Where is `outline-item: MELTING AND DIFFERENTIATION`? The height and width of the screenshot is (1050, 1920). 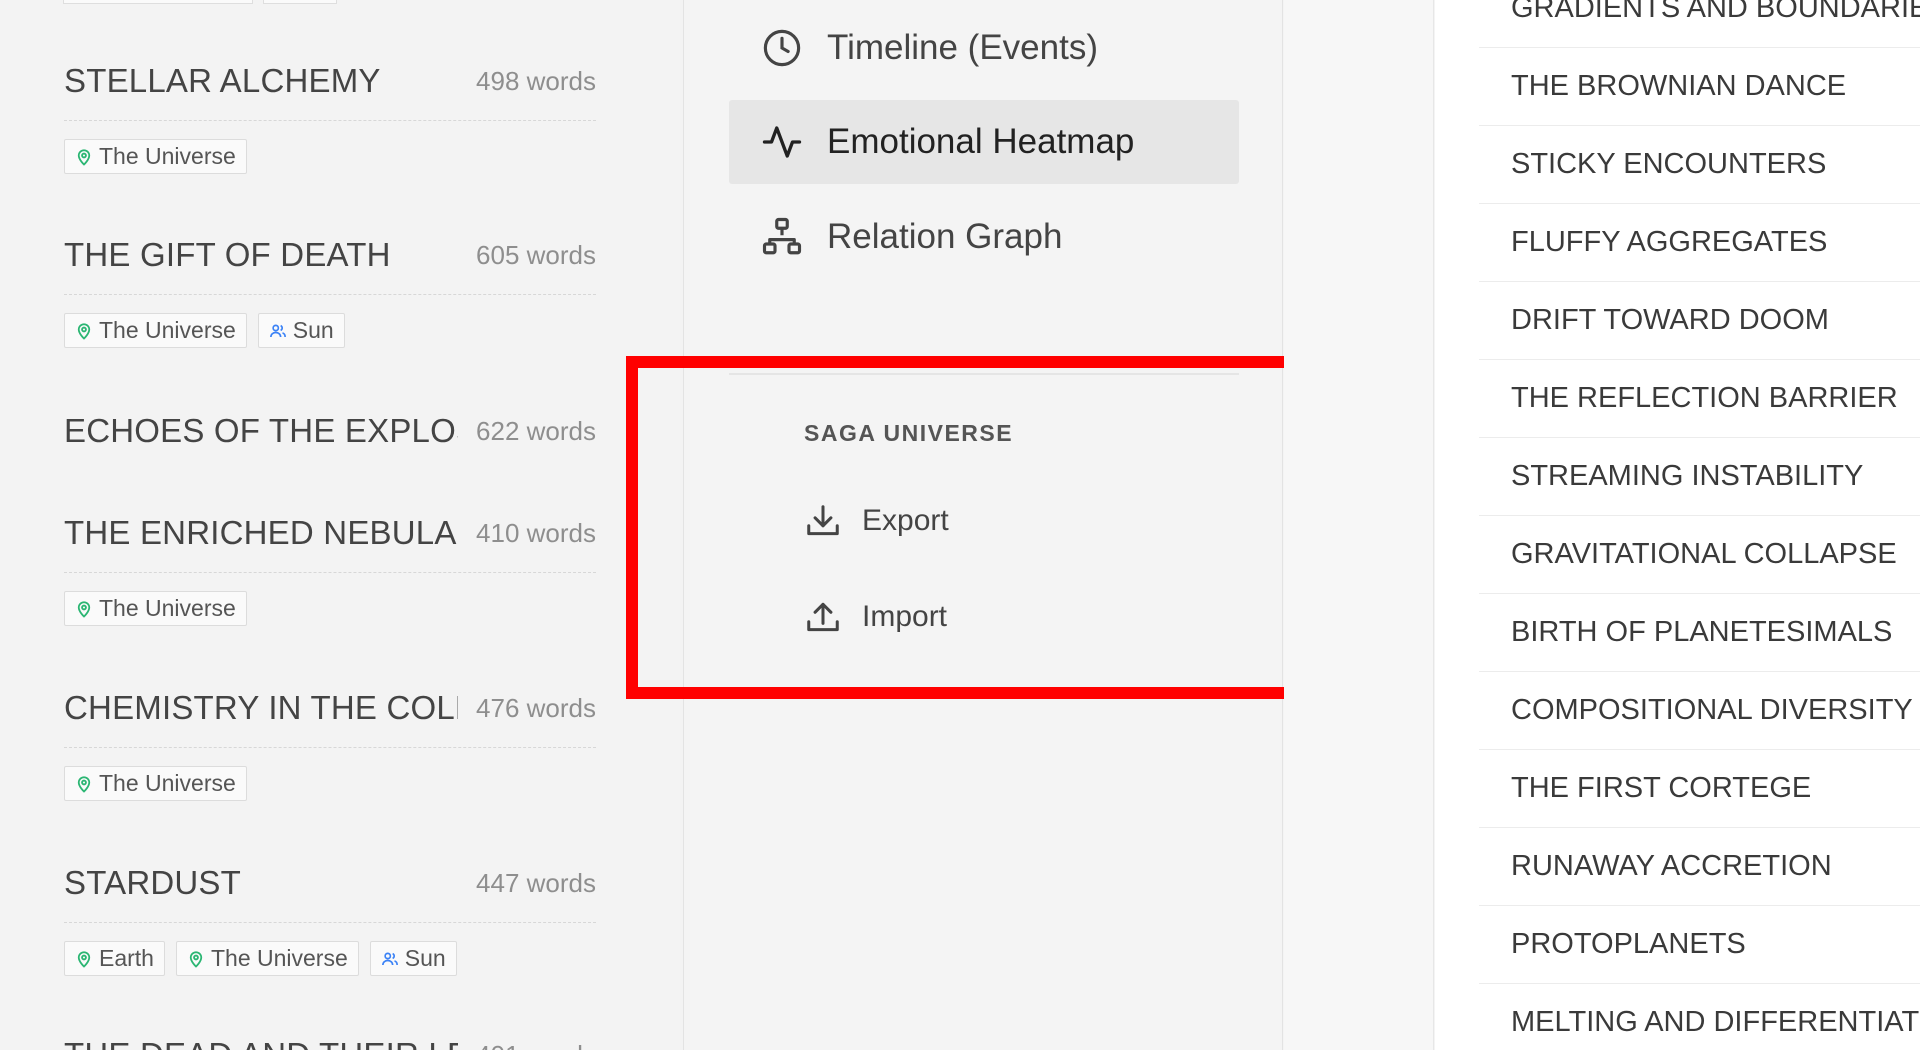
outline-item: MELTING AND DIFFERENTIATION is located at coordinates (1699, 1017).